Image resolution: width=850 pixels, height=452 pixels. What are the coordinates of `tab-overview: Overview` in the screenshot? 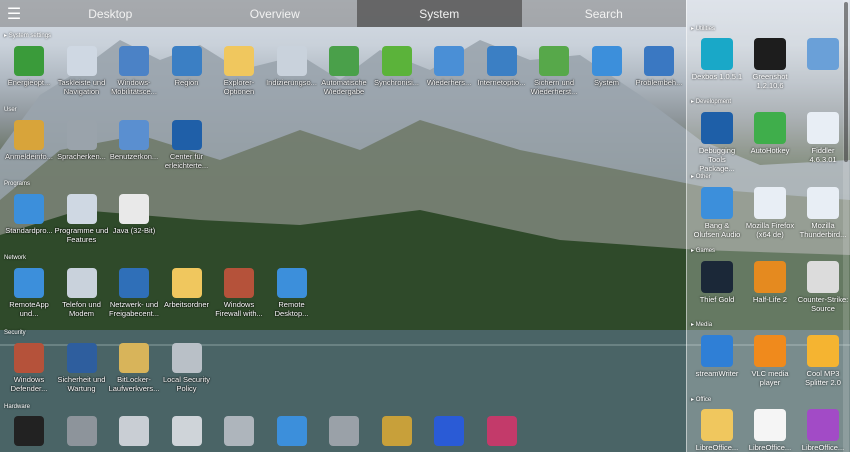 It's located at (275, 13).